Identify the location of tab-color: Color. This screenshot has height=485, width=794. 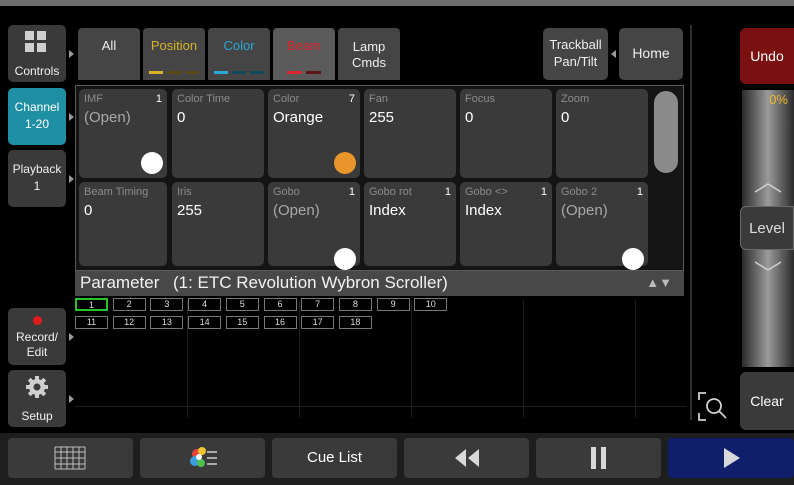
(239, 54).